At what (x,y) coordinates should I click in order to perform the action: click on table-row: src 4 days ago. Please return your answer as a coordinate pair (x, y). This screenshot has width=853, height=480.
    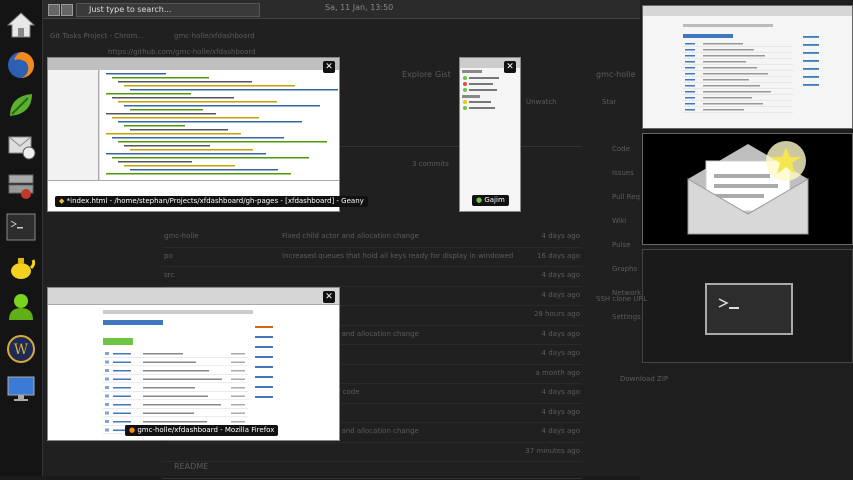
    Looking at the image, I should click on (372, 277).